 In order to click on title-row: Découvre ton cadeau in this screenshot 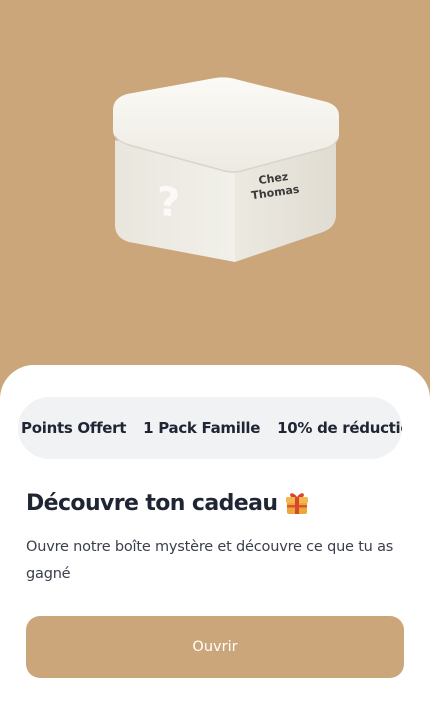, I will do `click(168, 503)`.